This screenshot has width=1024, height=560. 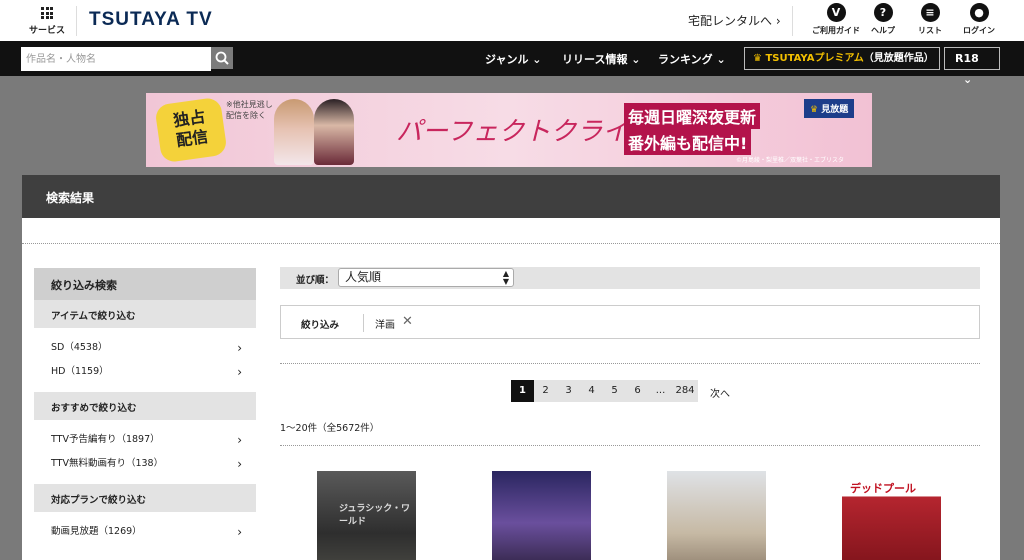 What do you see at coordinates (294, 132) in the screenshot?
I see `actress-image` at bounding box center [294, 132].